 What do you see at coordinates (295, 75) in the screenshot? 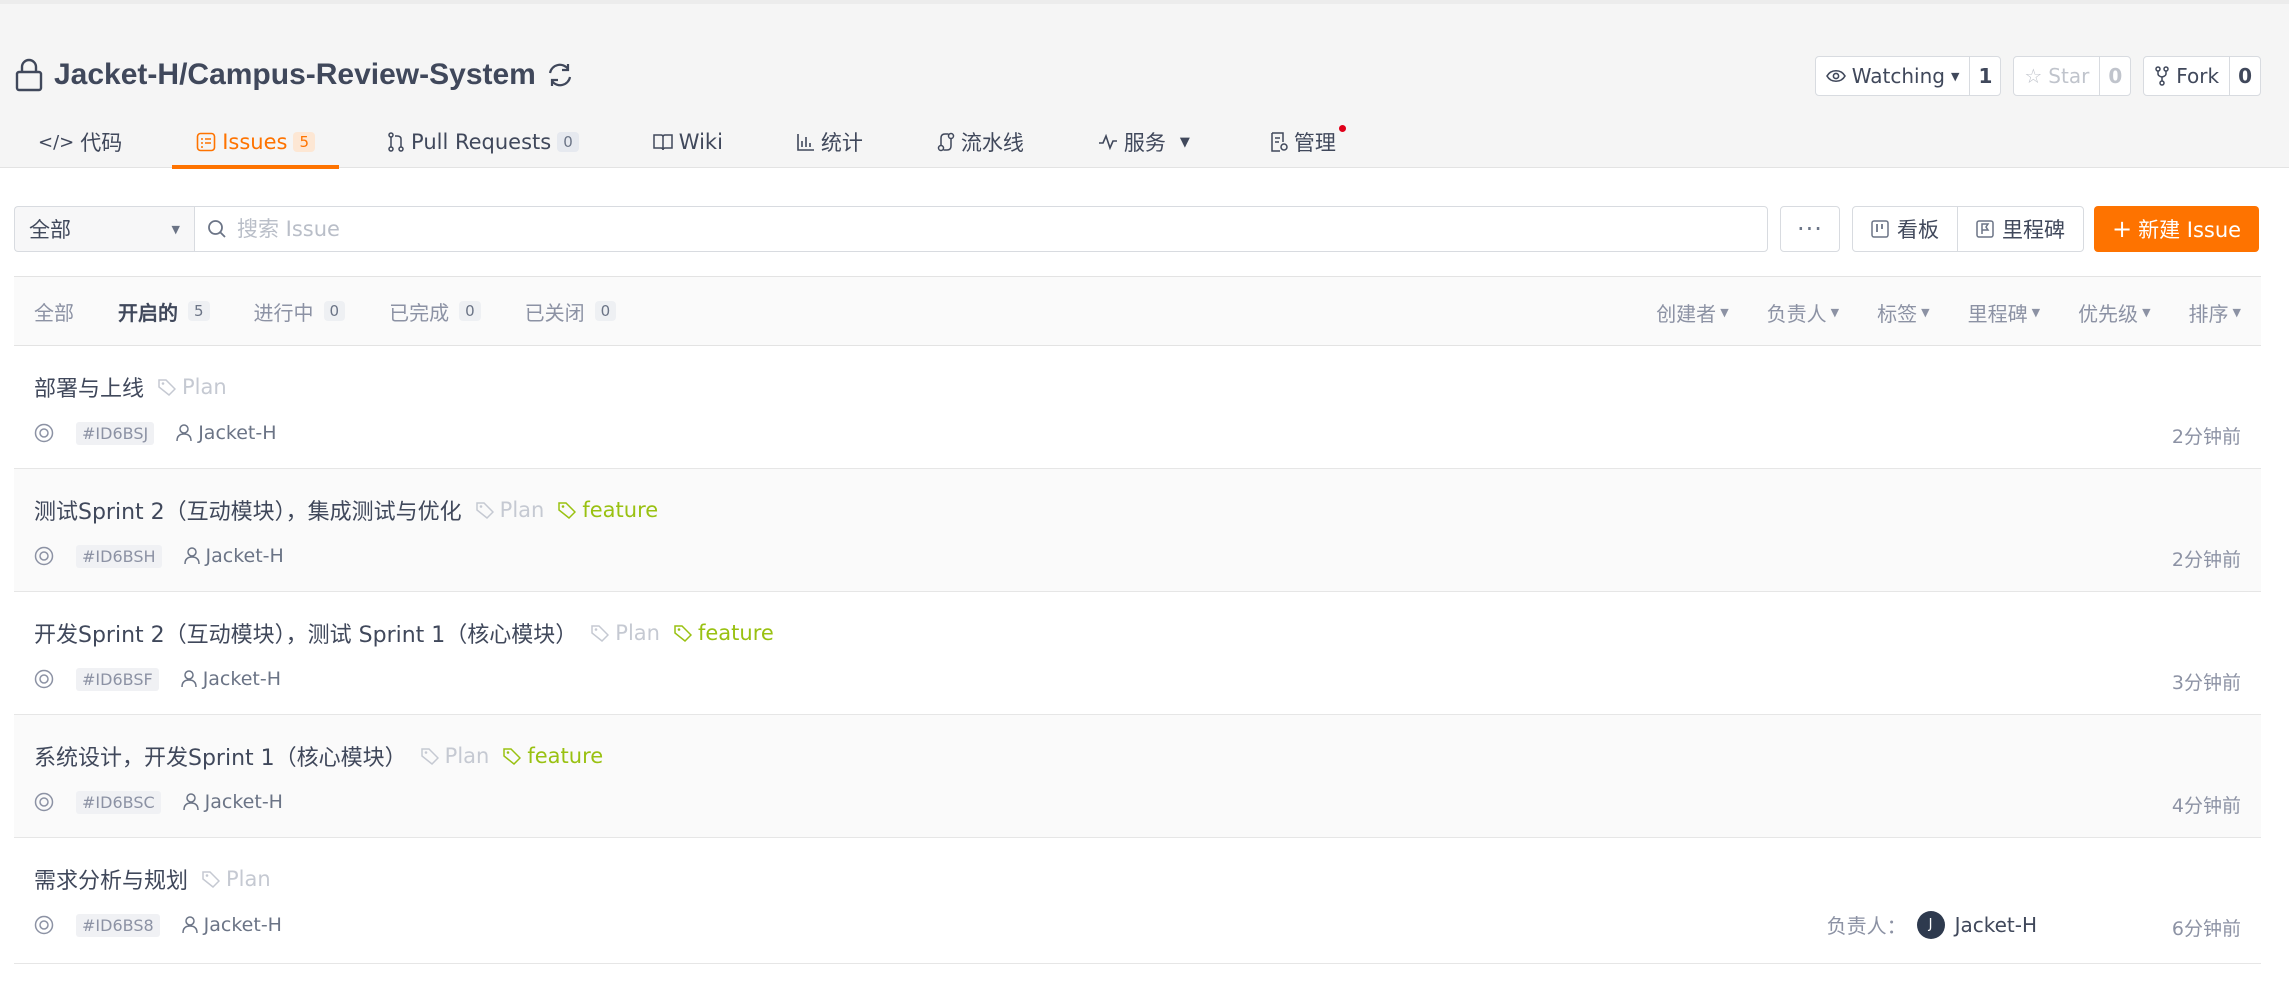
I see `repo-name: Jacket-H/Campus-Review-System` at bounding box center [295, 75].